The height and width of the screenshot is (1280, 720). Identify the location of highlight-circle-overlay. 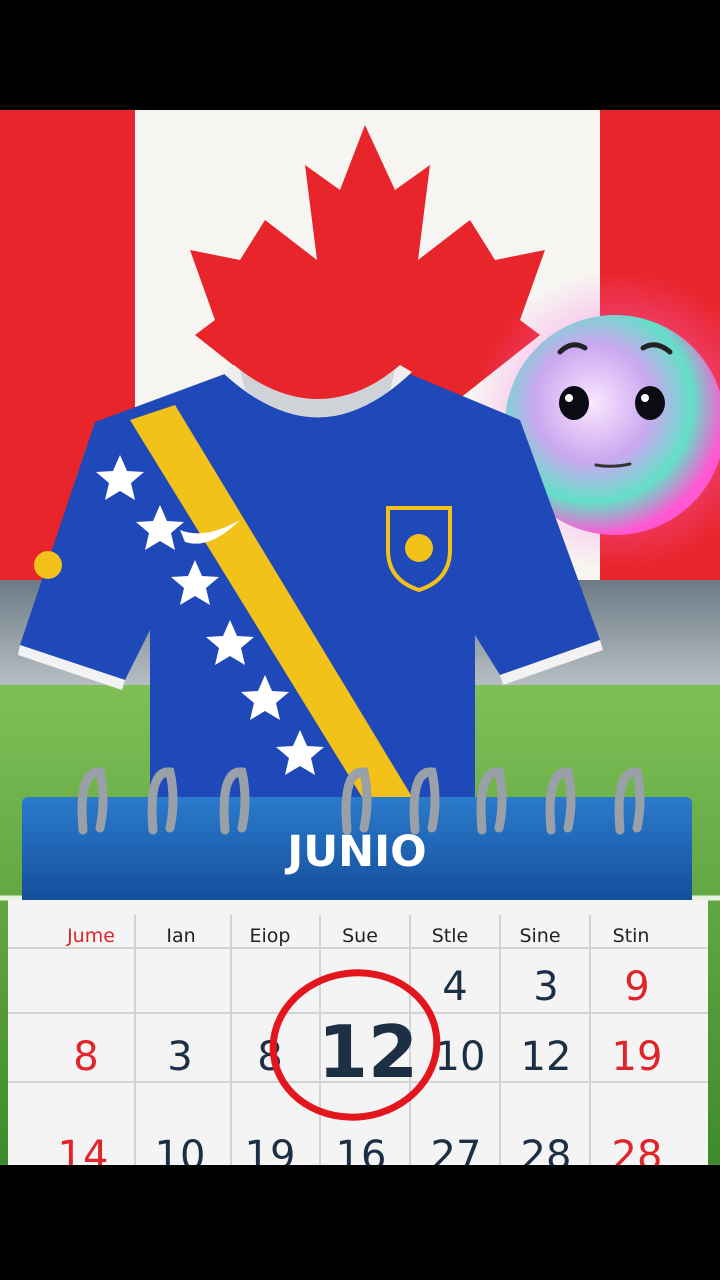
(355, 1045).